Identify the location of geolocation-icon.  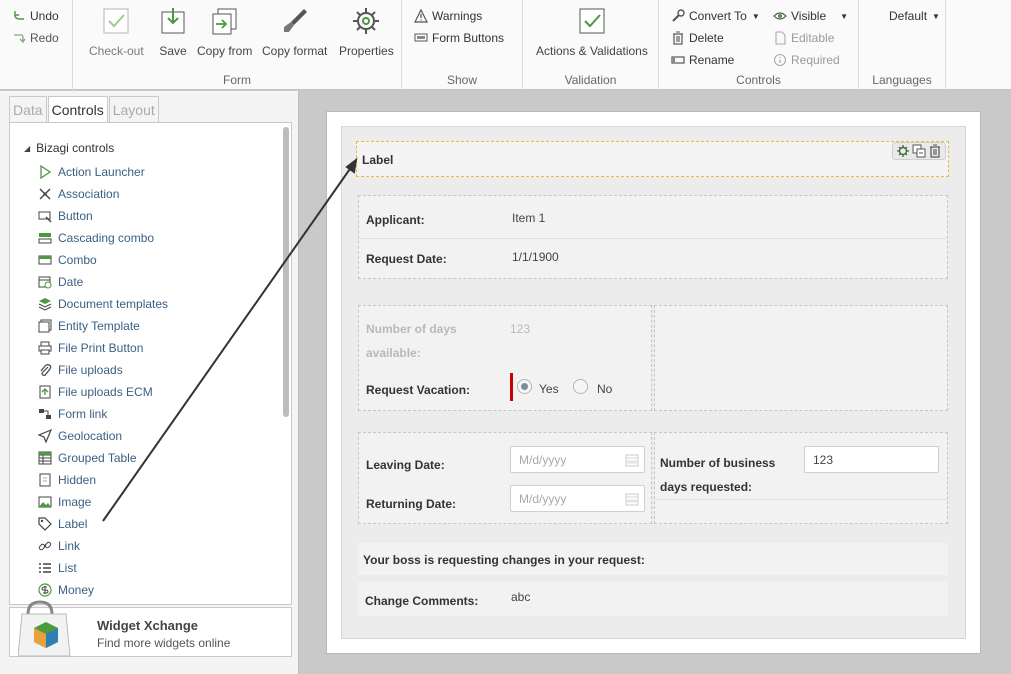
(45, 436).